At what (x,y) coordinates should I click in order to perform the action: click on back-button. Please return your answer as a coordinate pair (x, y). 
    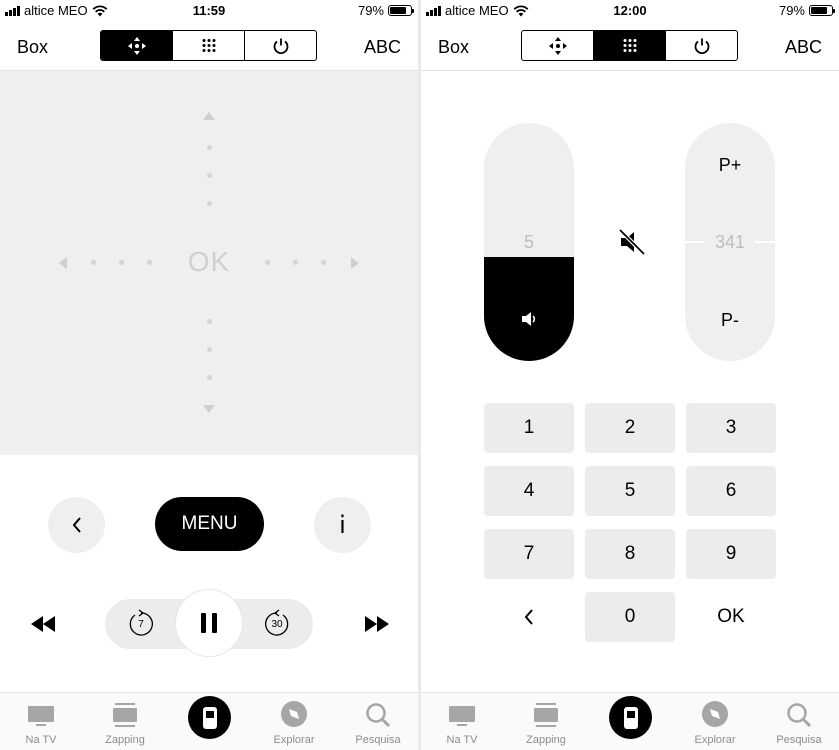
    Looking at the image, I should click on (76, 525).